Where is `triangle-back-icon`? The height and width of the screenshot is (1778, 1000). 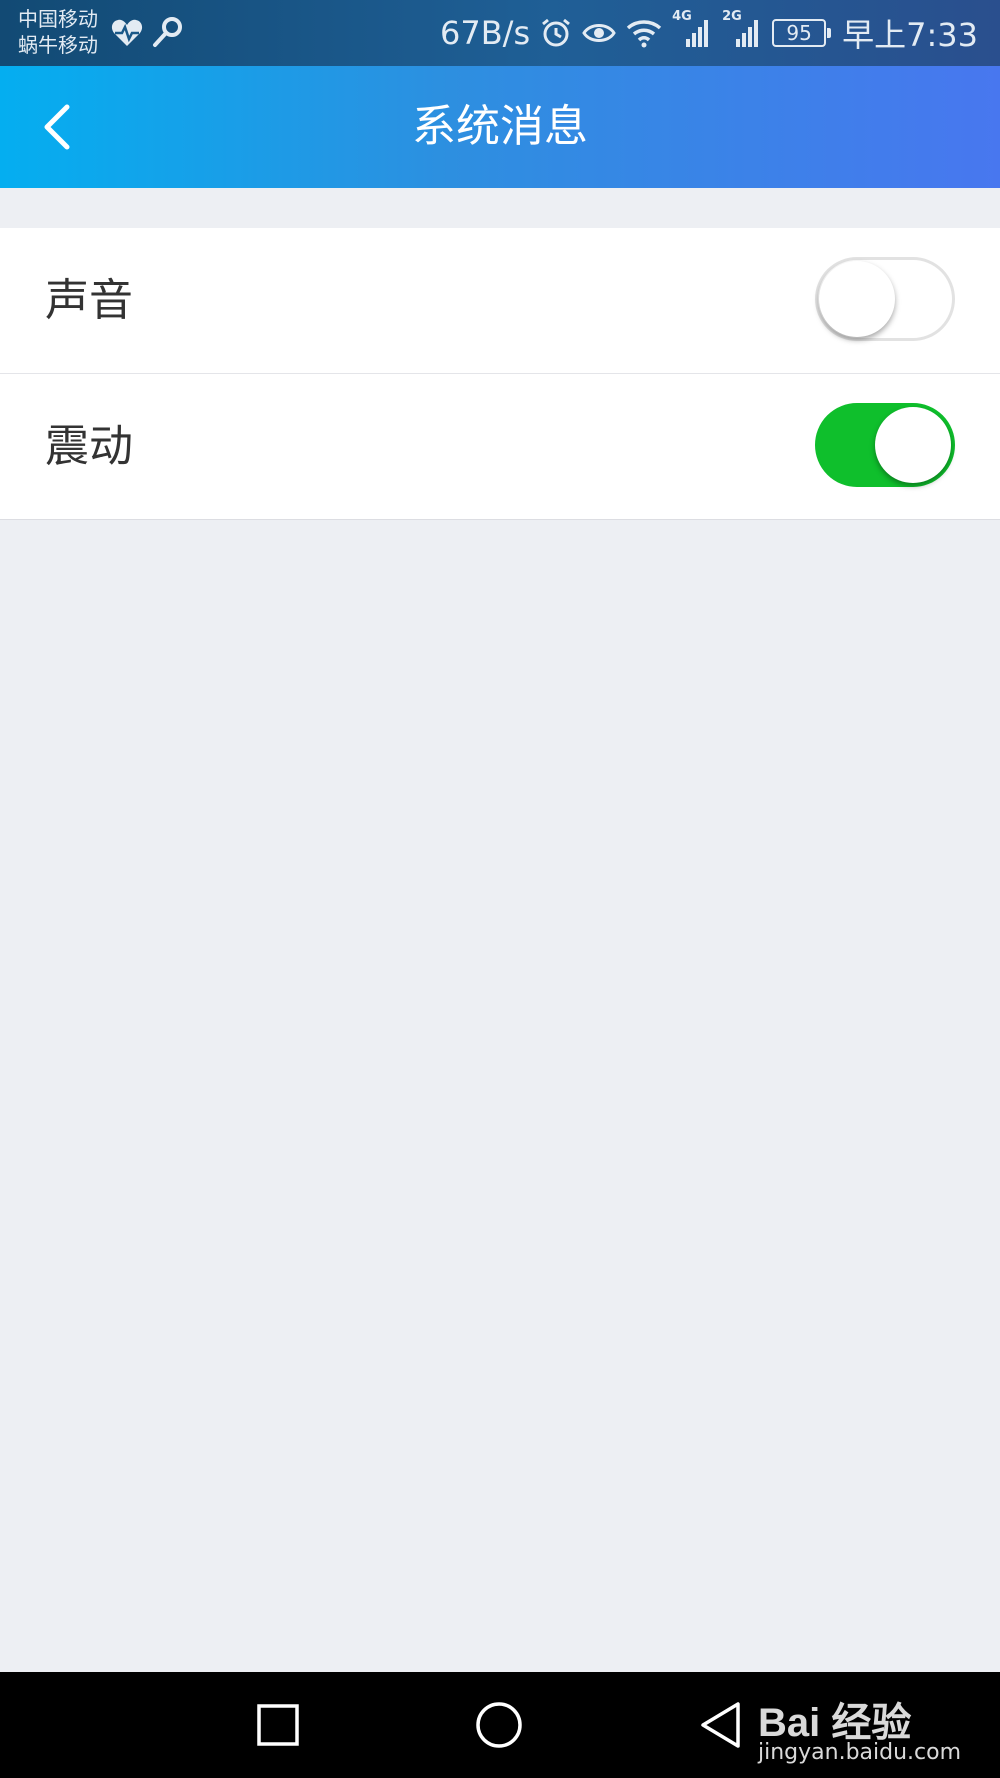 triangle-back-icon is located at coordinates (720, 1725).